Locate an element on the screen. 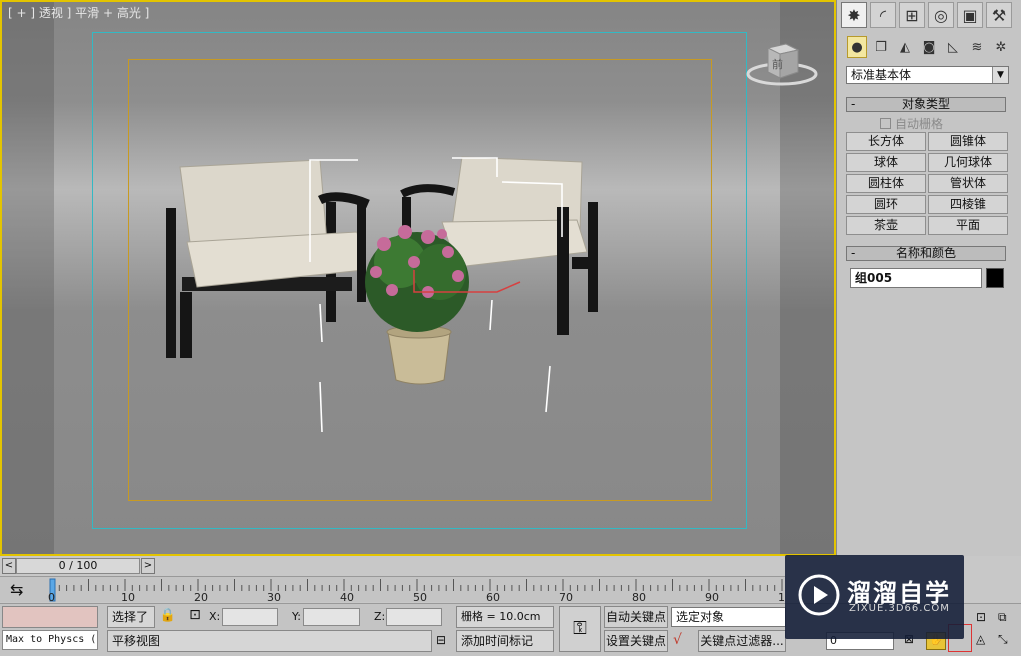 This screenshot has width=1021, height=656. tick-label: 0 is located at coordinates (51, 597).